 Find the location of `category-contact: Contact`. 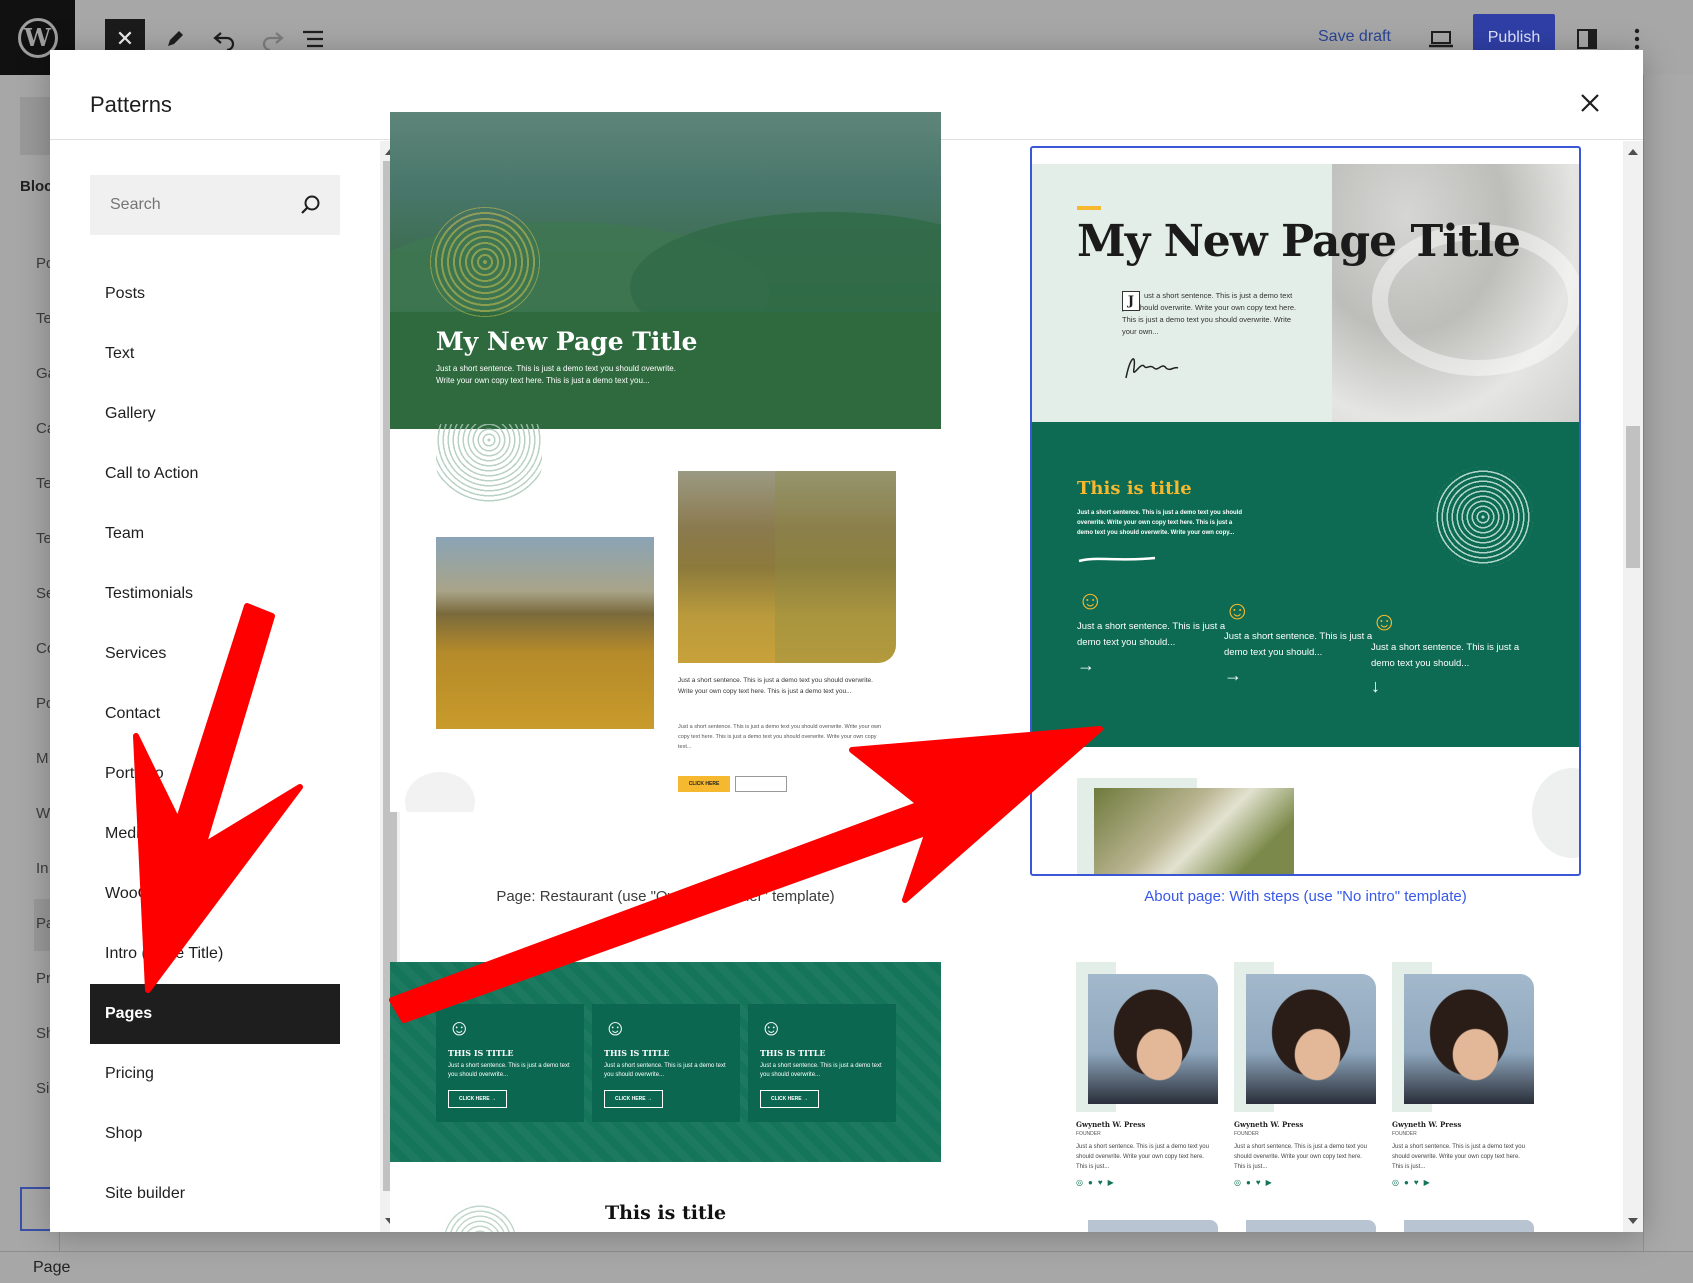

category-contact: Contact is located at coordinates (215, 714).